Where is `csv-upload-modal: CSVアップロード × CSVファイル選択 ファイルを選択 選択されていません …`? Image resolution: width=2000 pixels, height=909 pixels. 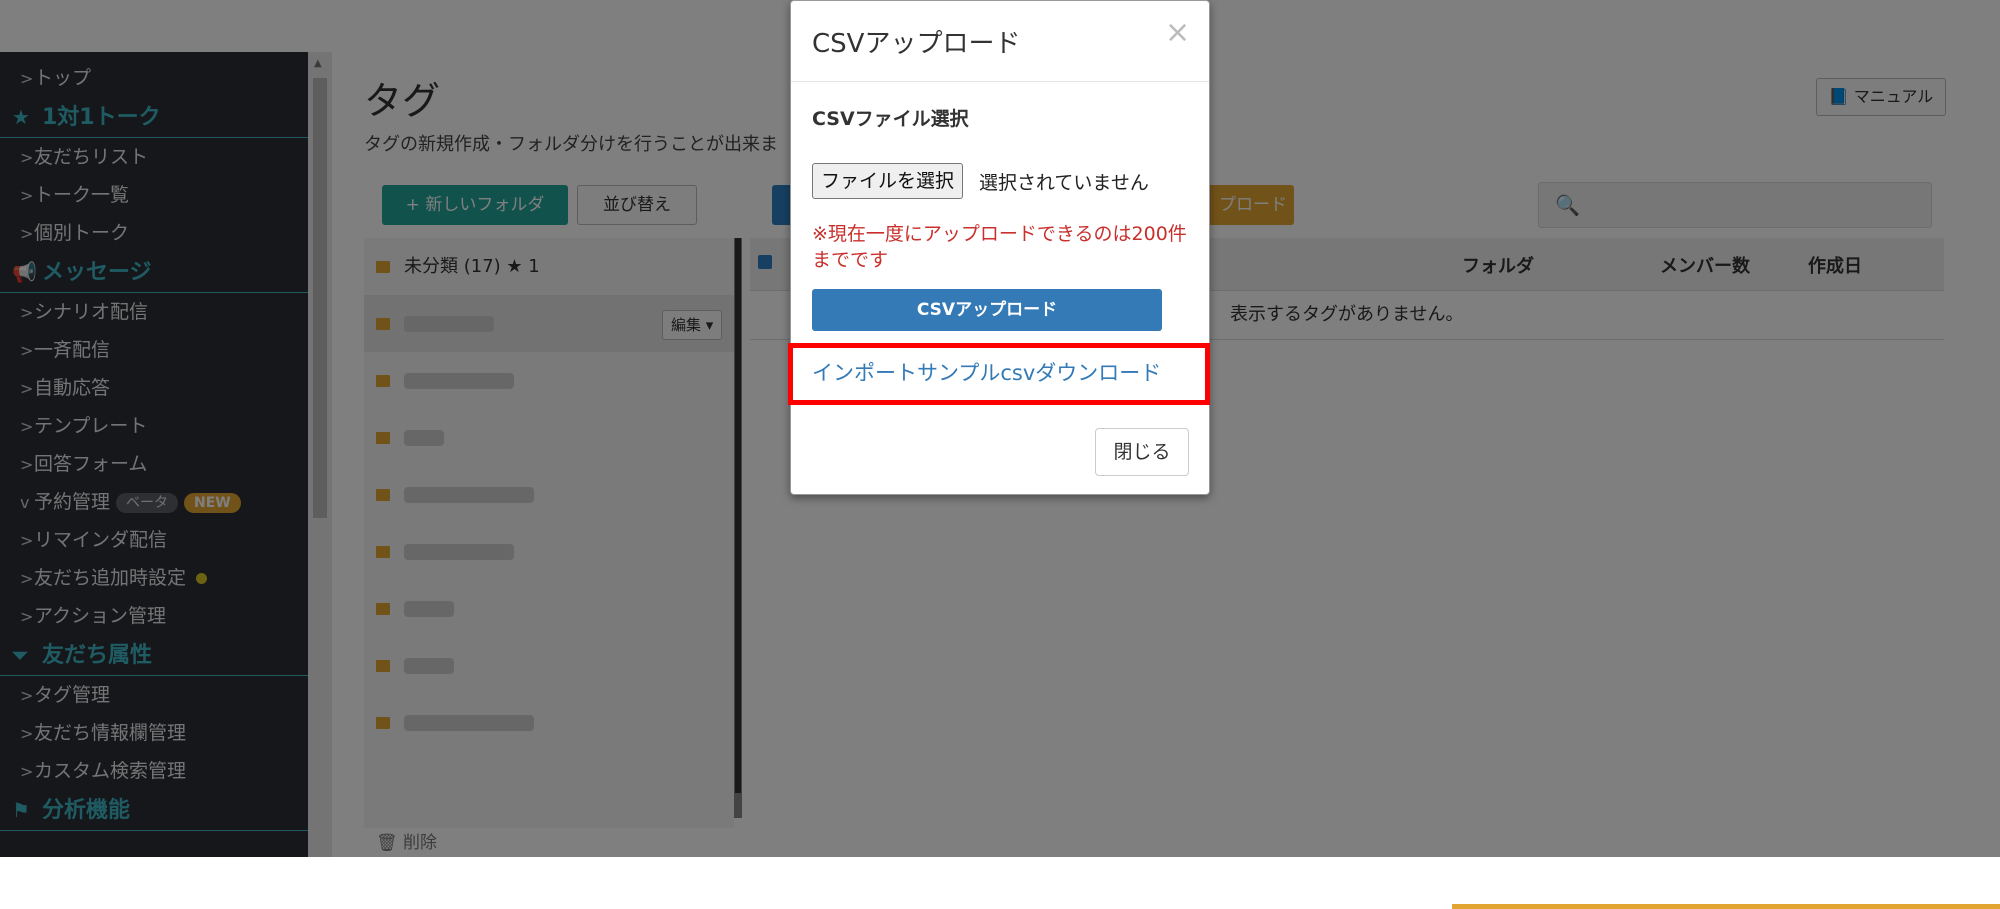 csv-upload-modal: CSVアップロード × CSVファイル選択 ファイルを選択 選択されていません … is located at coordinates (1000, 247).